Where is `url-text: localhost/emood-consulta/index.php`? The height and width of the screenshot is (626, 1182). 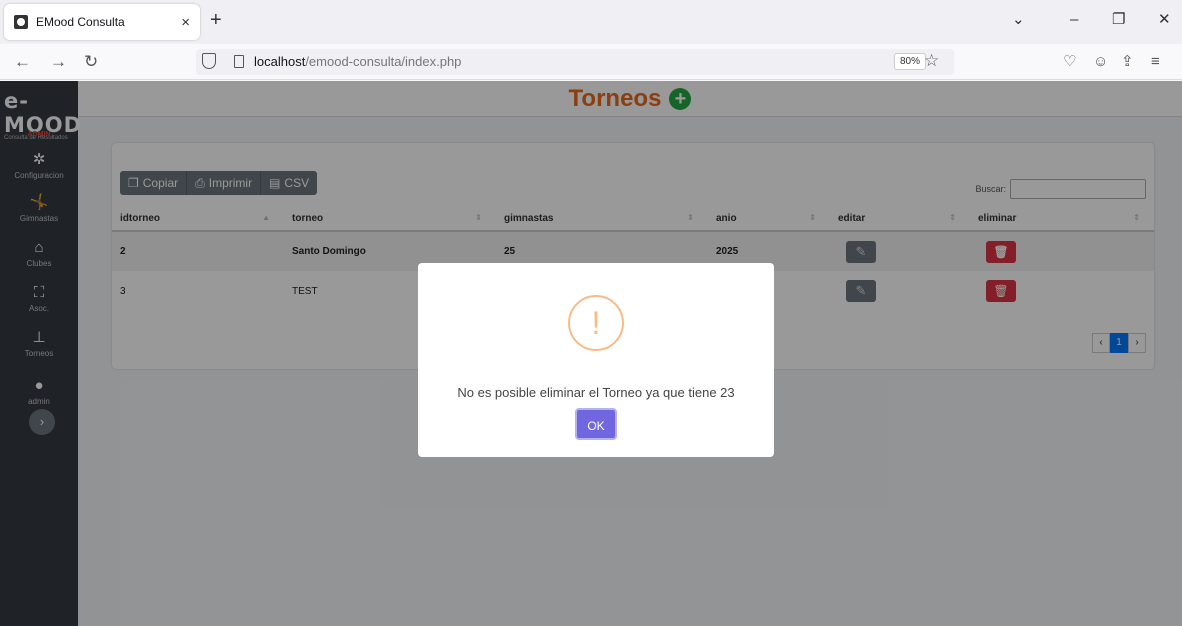 url-text: localhost/emood-consulta/index.php is located at coordinates (357, 61).